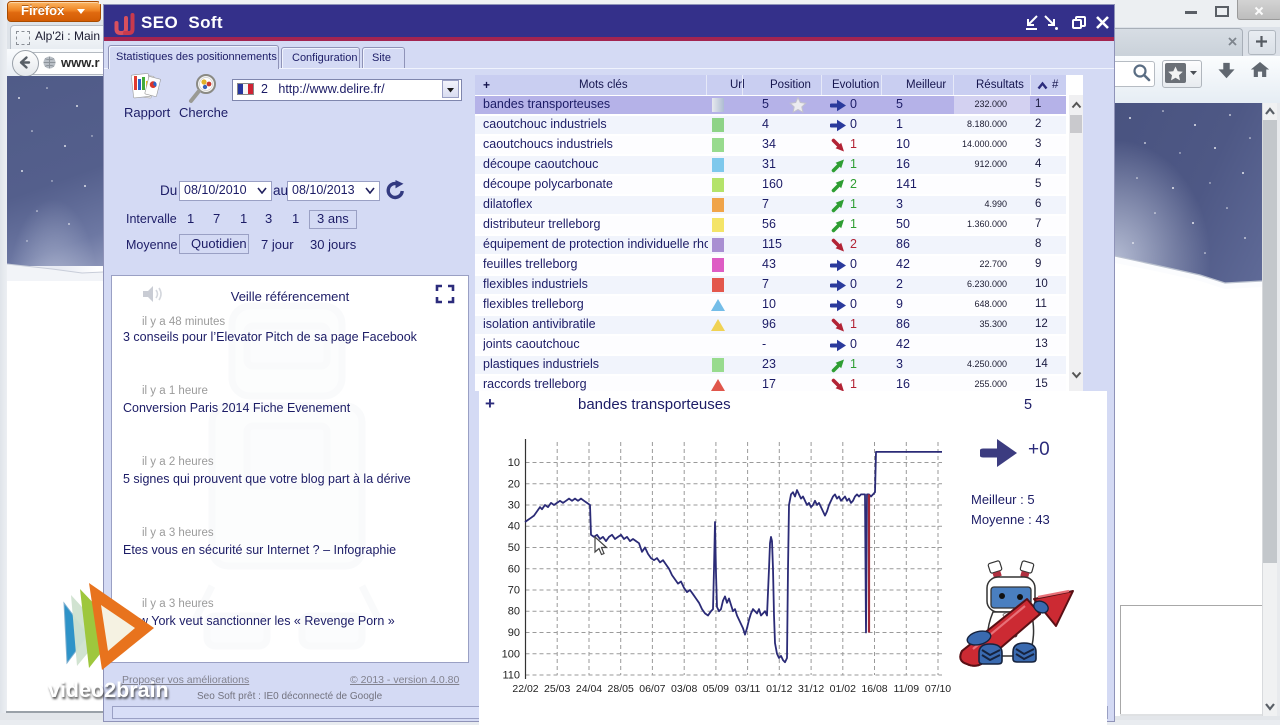 The width and height of the screenshot is (1280, 725). What do you see at coordinates (525, 689) in the screenshot?
I see `svg-text: 22/02` at bounding box center [525, 689].